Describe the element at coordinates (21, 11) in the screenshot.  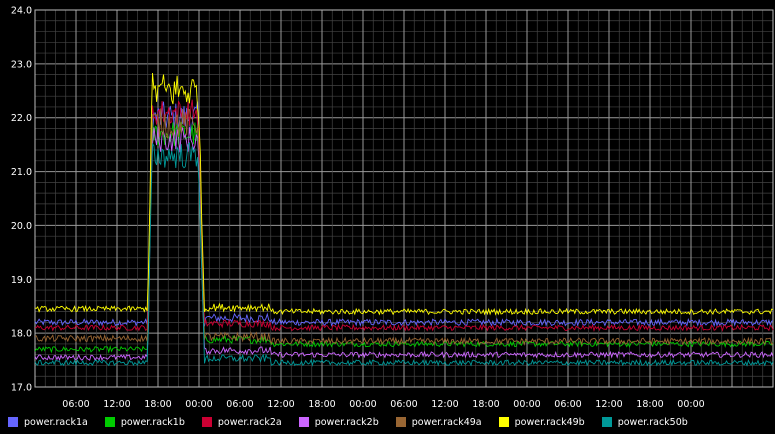
I see `y-tick-label: 24.0` at that location.